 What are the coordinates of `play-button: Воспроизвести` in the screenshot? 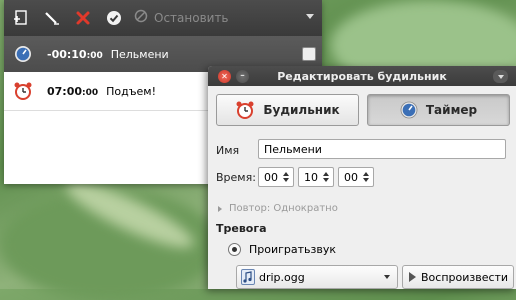 It's located at (458, 277).